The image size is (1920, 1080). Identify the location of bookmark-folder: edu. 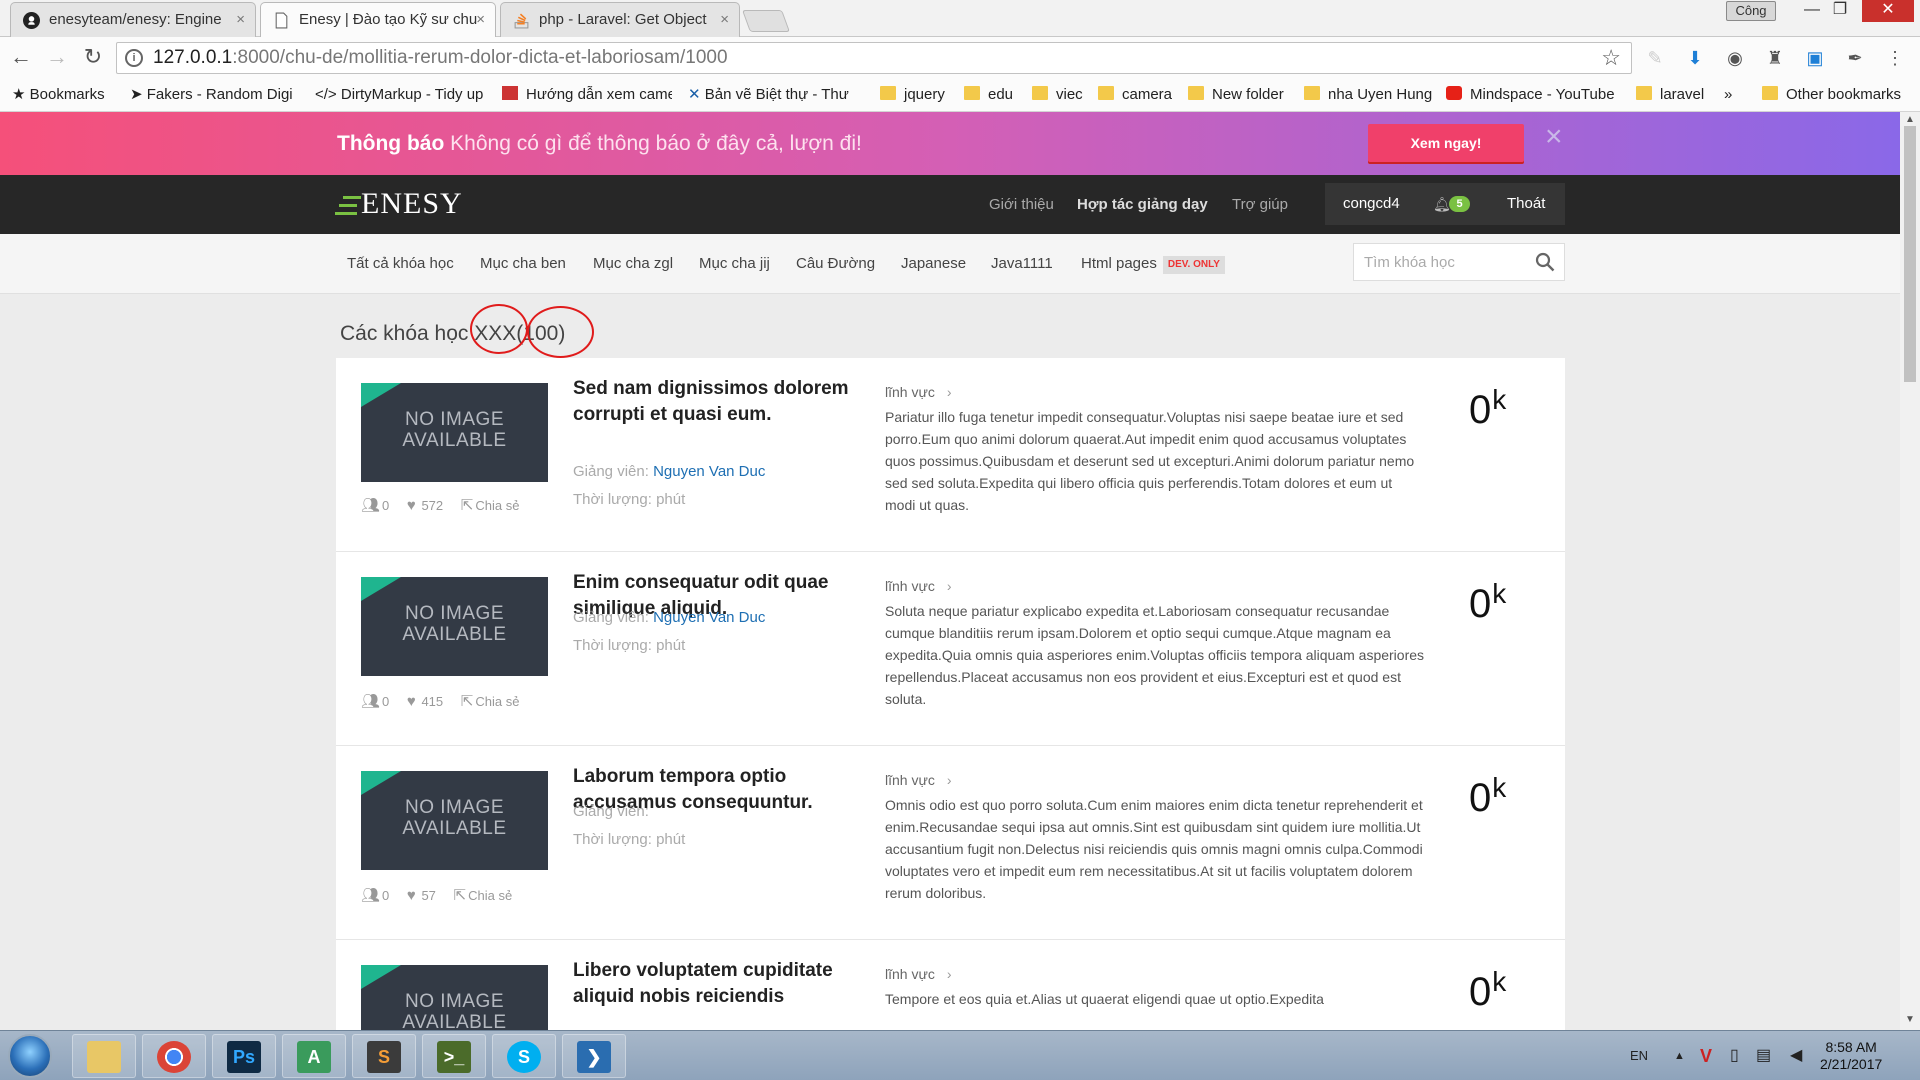
(988, 95).